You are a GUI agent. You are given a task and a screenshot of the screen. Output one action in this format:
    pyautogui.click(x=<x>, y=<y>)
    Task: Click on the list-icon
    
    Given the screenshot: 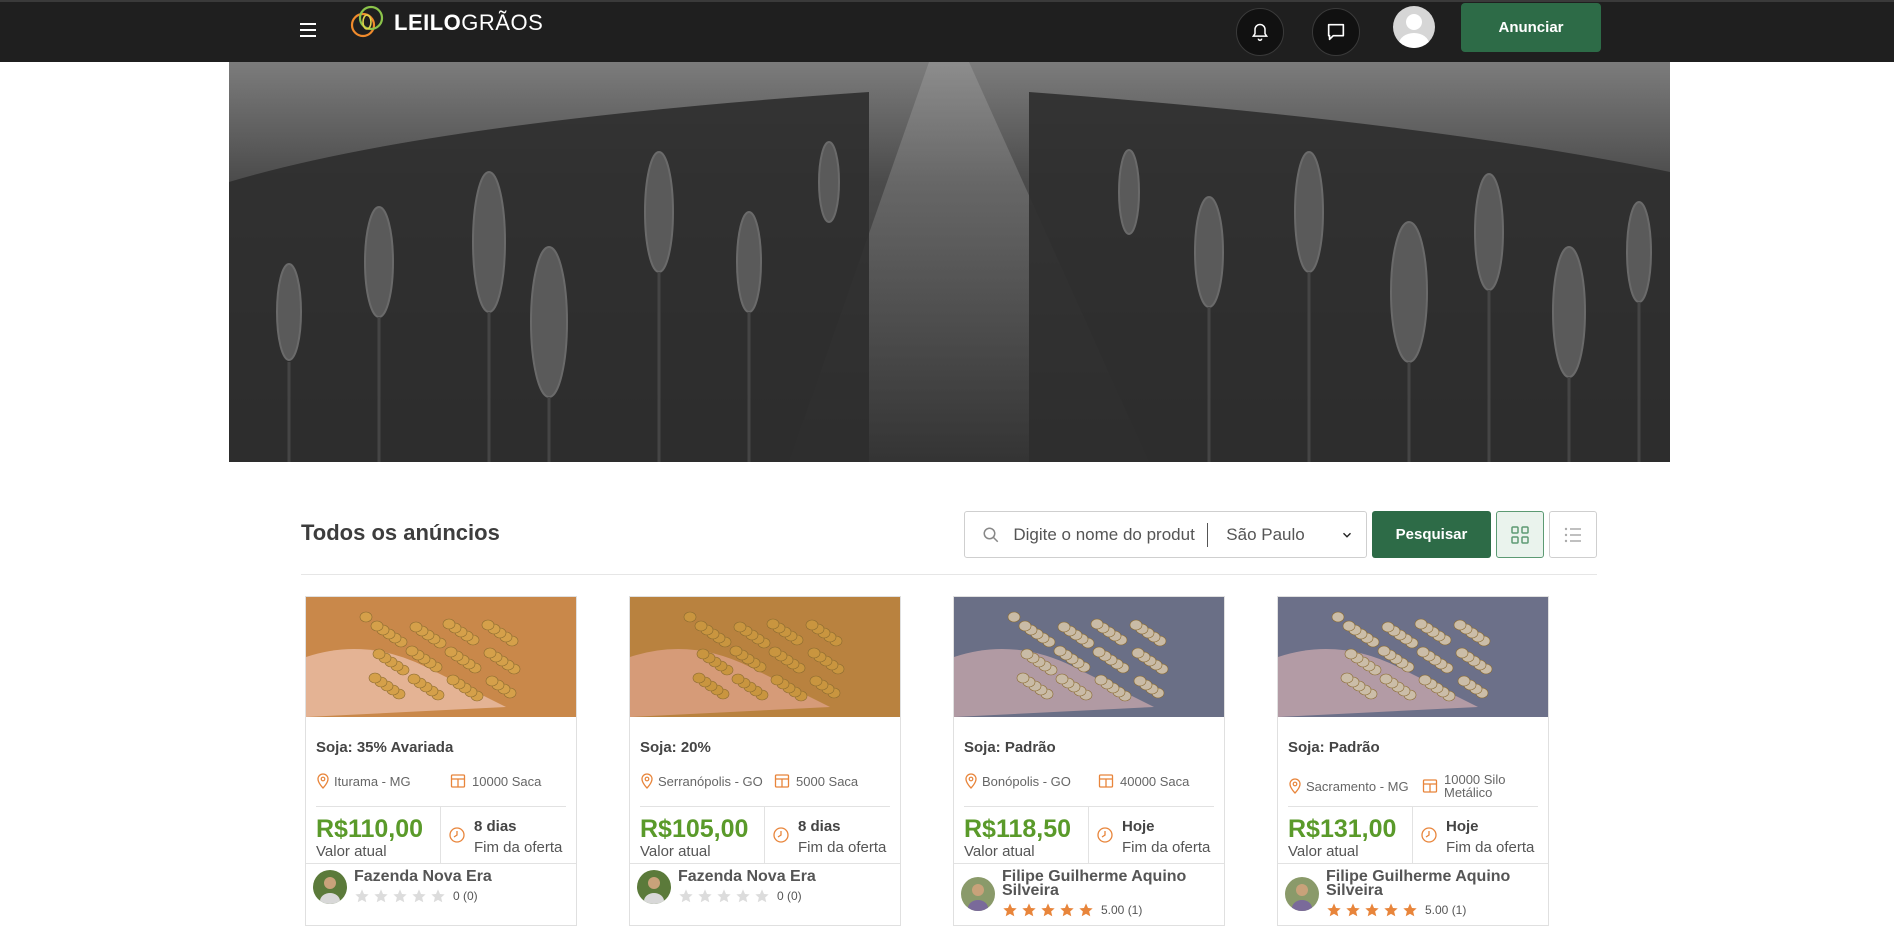 What is the action you would take?
    pyautogui.click(x=1572, y=534)
    